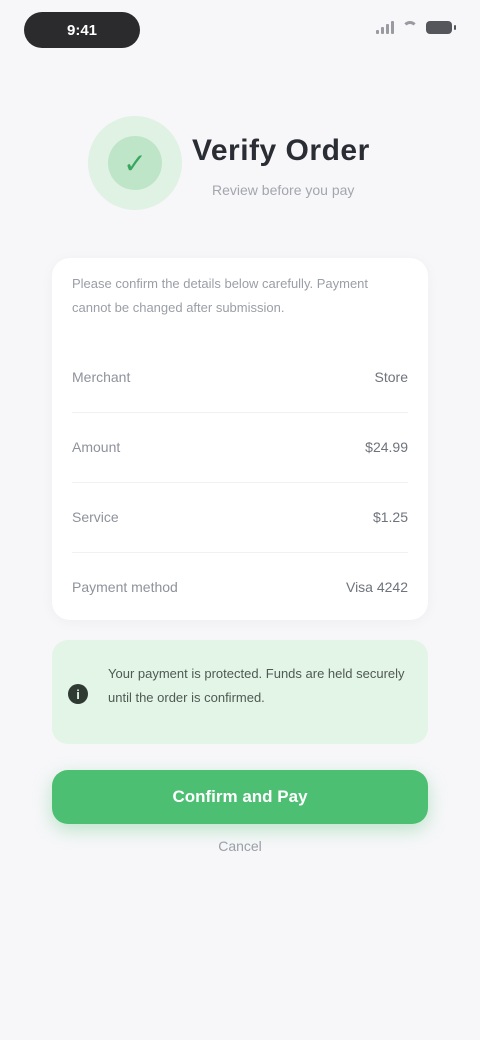  I want to click on summary-row-amount: Amount $24.99, so click(240, 447).